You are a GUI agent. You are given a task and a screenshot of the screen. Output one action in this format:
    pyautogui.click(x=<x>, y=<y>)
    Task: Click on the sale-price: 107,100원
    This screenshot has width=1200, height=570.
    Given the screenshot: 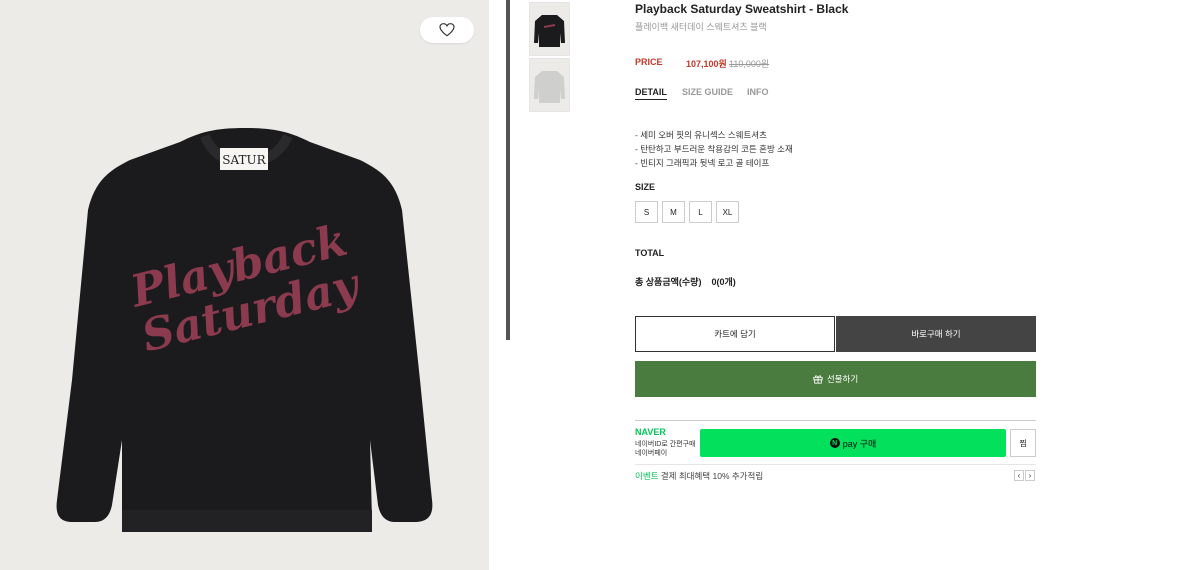 What is the action you would take?
    pyautogui.click(x=706, y=64)
    